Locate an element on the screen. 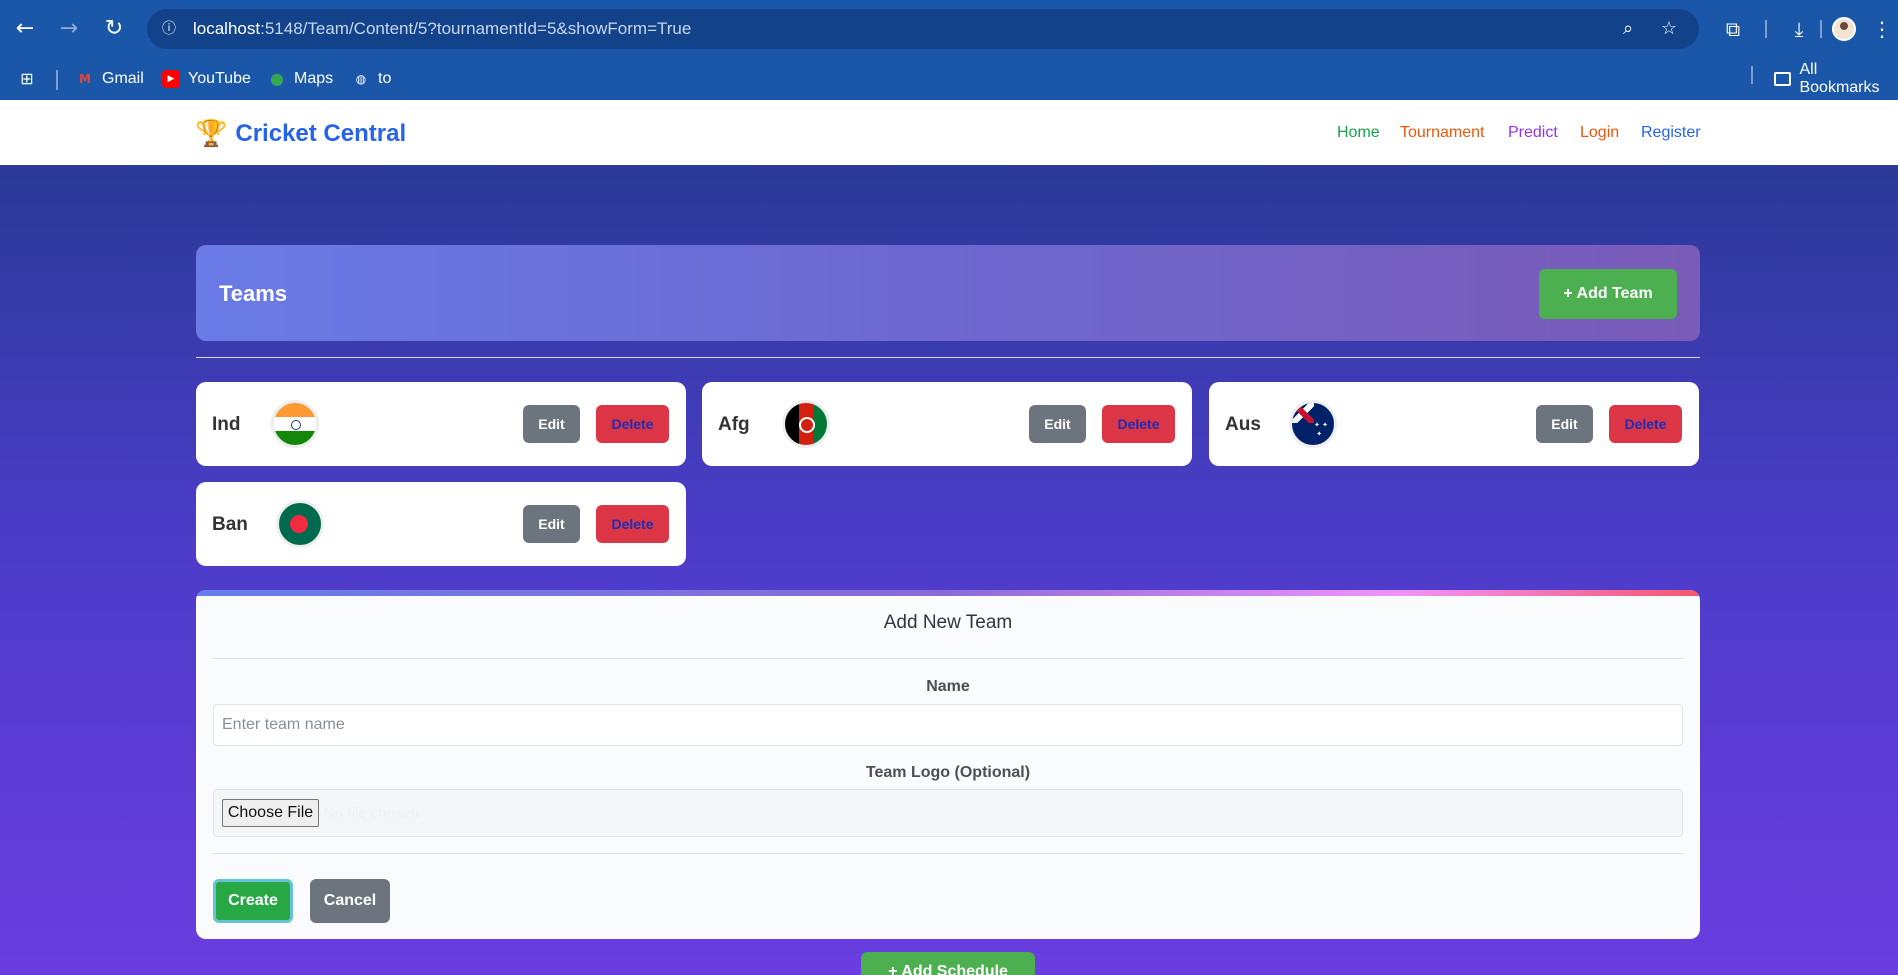  all-bookmarks: All Bookmarks is located at coordinates (1836, 78).